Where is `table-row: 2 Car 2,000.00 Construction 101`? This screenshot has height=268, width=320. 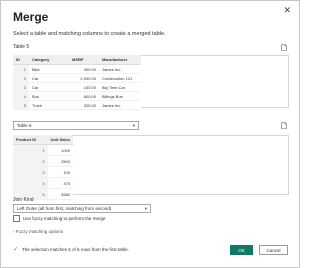 table-row: 2 Car 2,000.00 Construction 101 is located at coordinates (77, 78).